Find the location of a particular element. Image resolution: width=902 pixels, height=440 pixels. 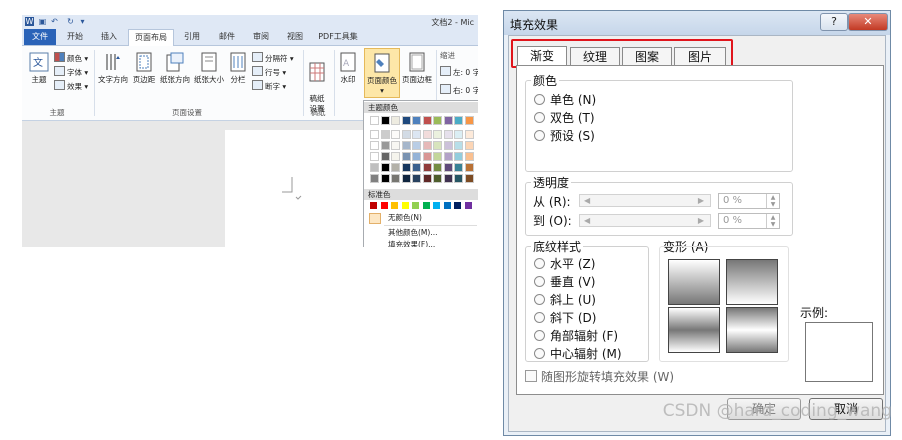

tab-review: 审阅 is located at coordinates (261, 37).